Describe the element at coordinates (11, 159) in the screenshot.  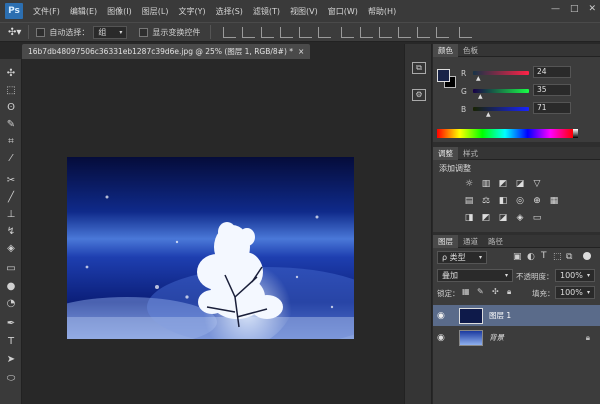
I see `eyedropper-tool-icon: ⁄` at that location.